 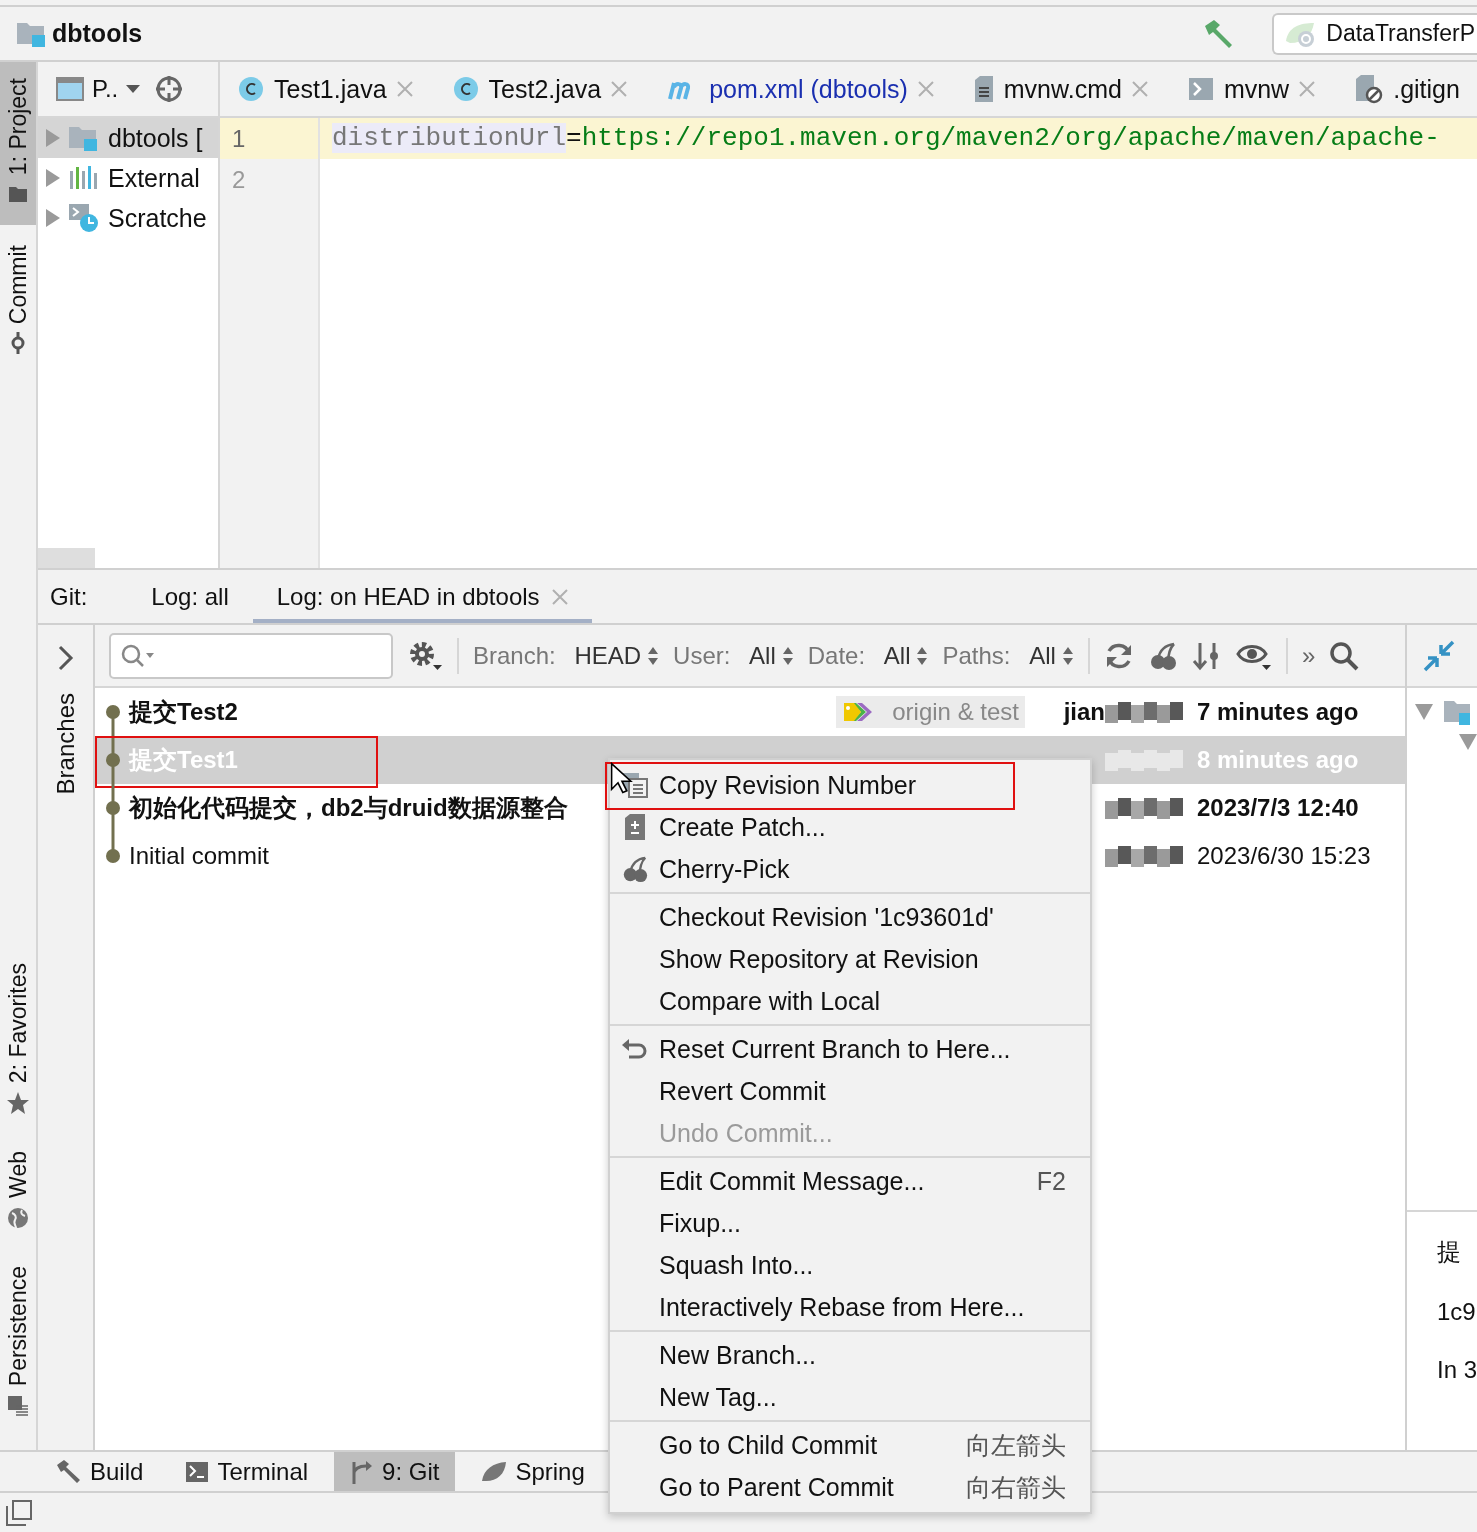 What do you see at coordinates (930, 712) in the screenshot?
I see `branch-label: origin & test` at bounding box center [930, 712].